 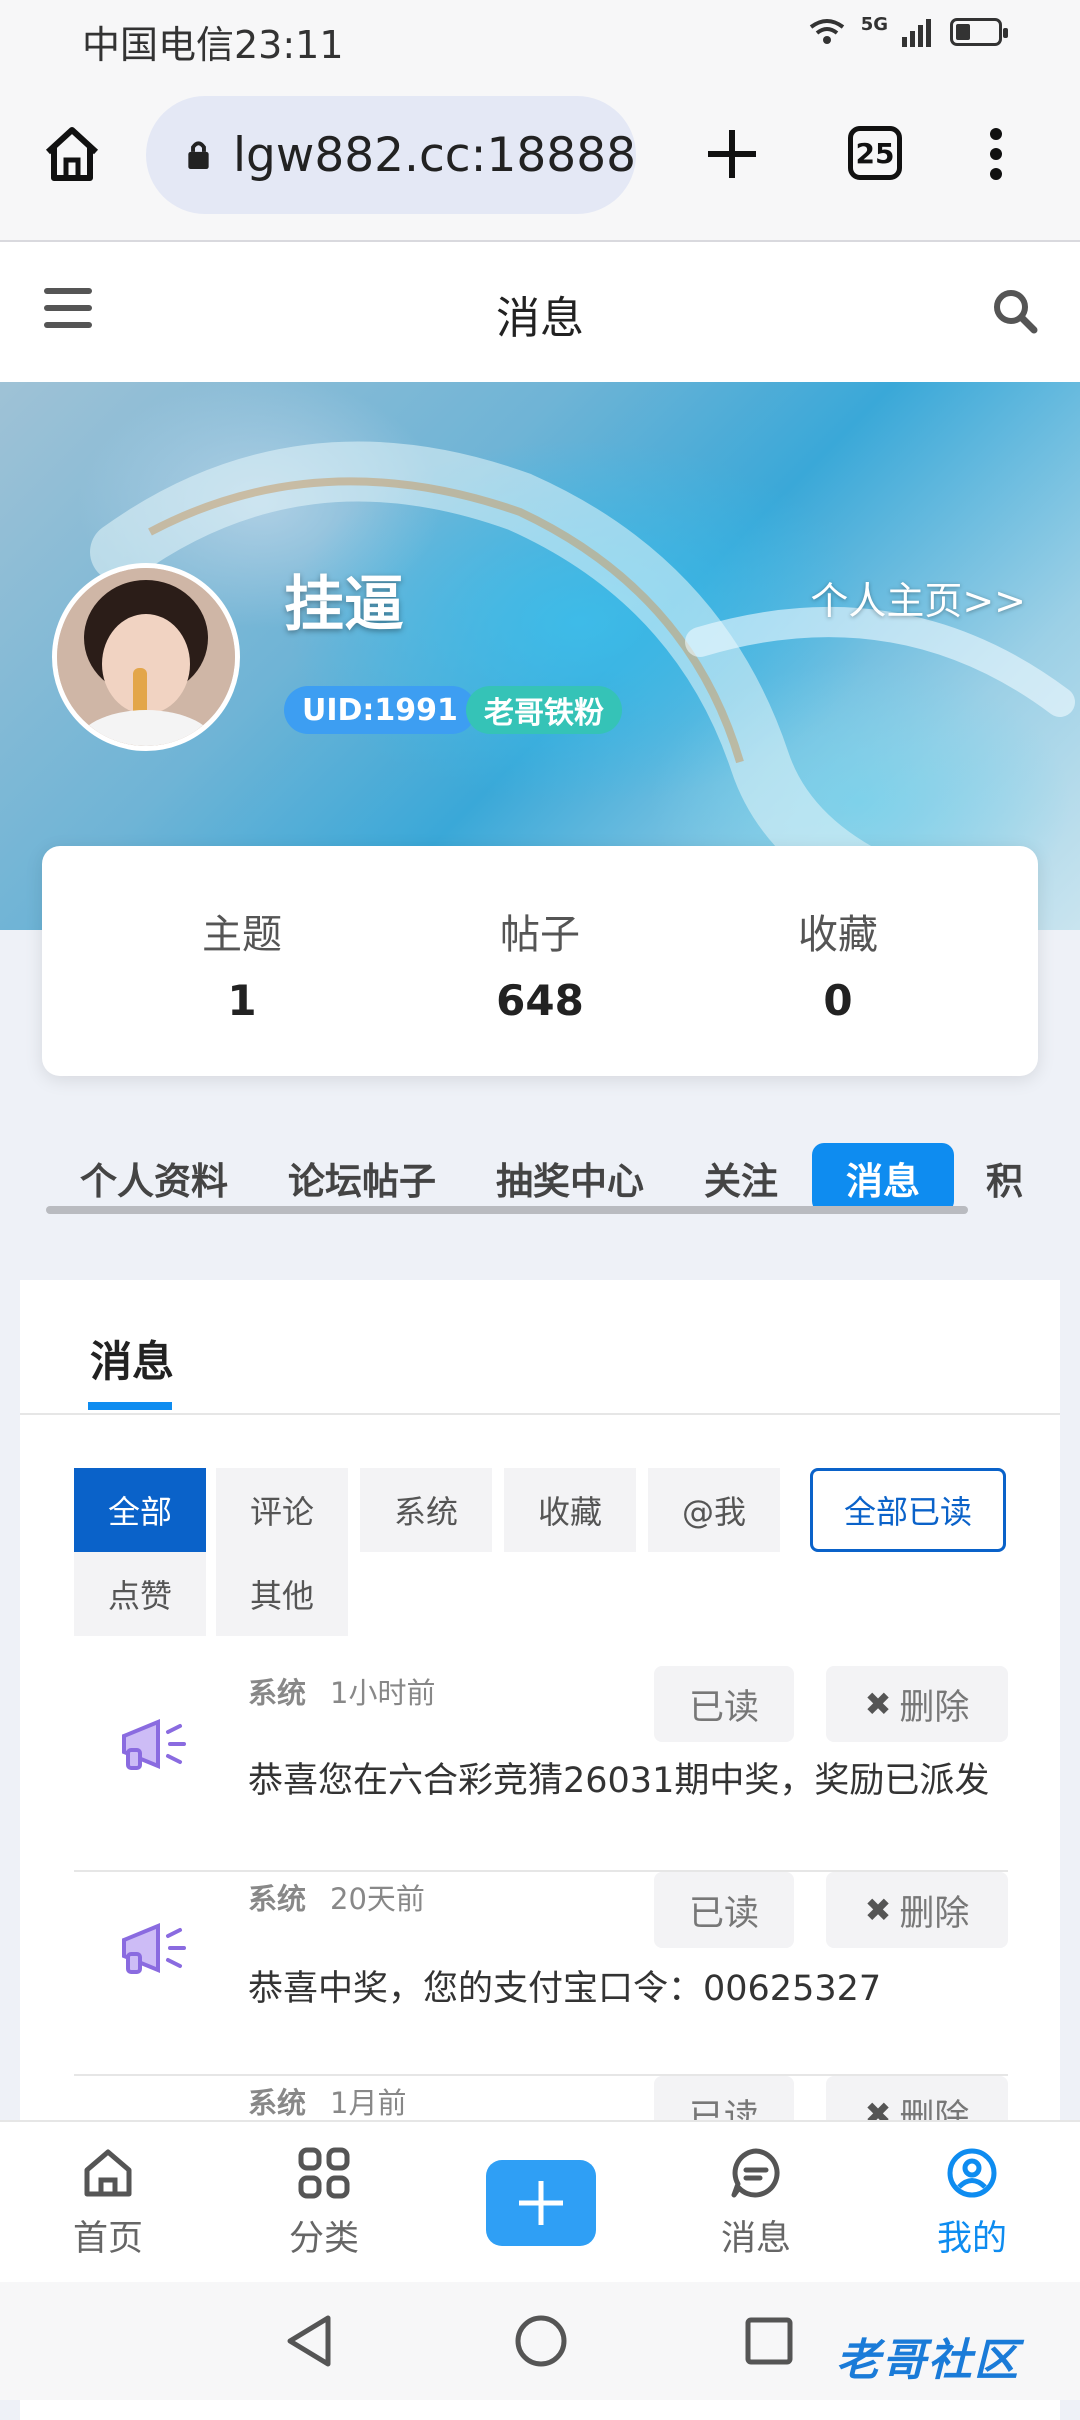 I want to click on battery-icon, so click(x=979, y=31).